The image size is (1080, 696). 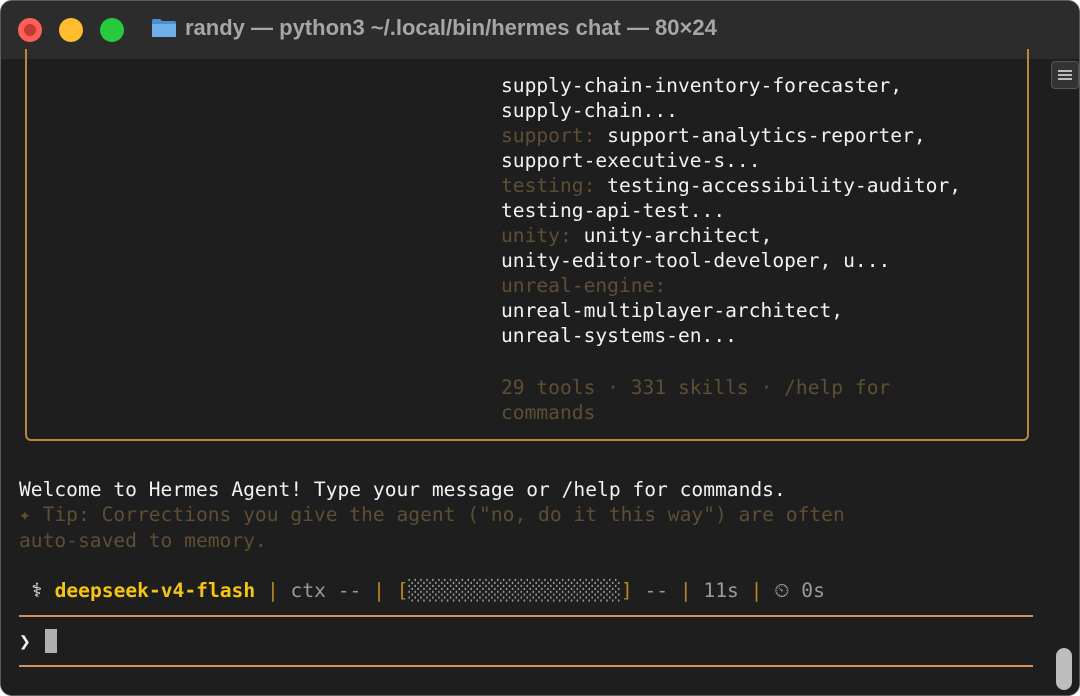 What do you see at coordinates (143, 540) in the screenshot?
I see `tip-text-cont: auto-saved to memory.` at bounding box center [143, 540].